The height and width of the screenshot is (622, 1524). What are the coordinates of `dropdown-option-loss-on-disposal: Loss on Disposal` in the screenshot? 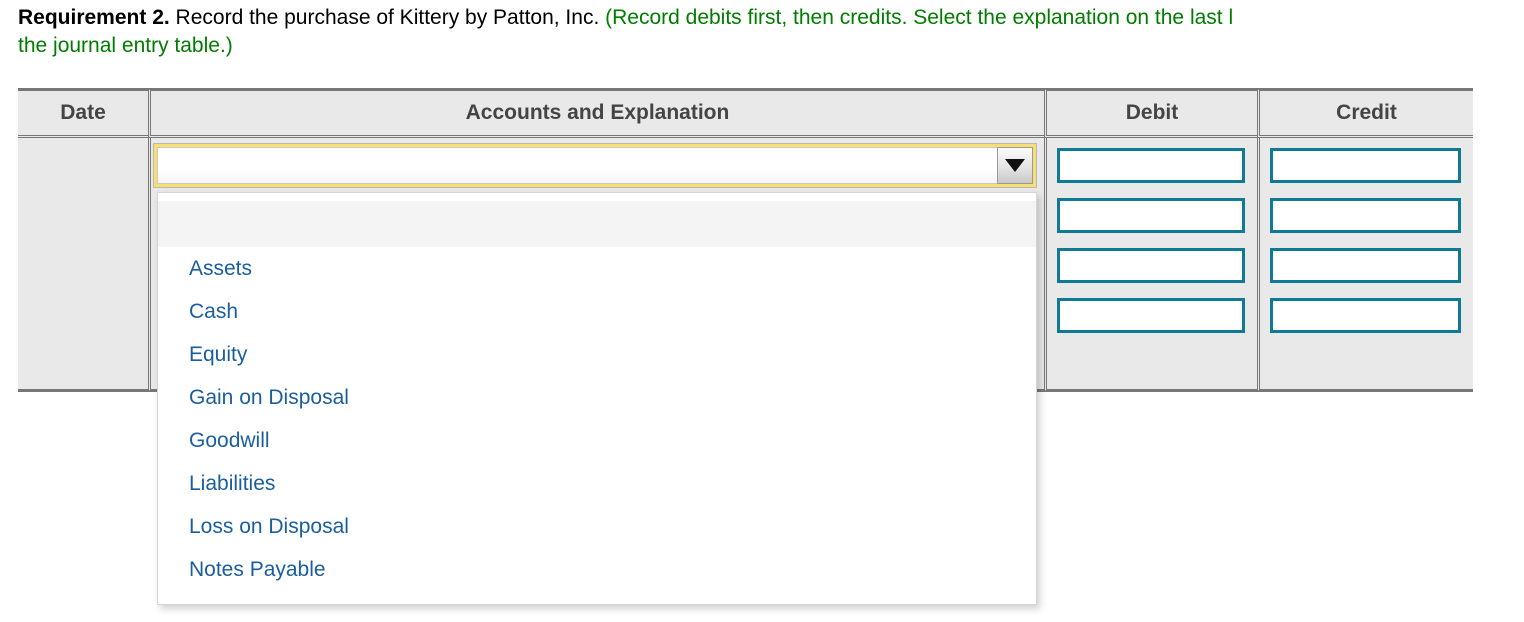 It's located at (597, 526).